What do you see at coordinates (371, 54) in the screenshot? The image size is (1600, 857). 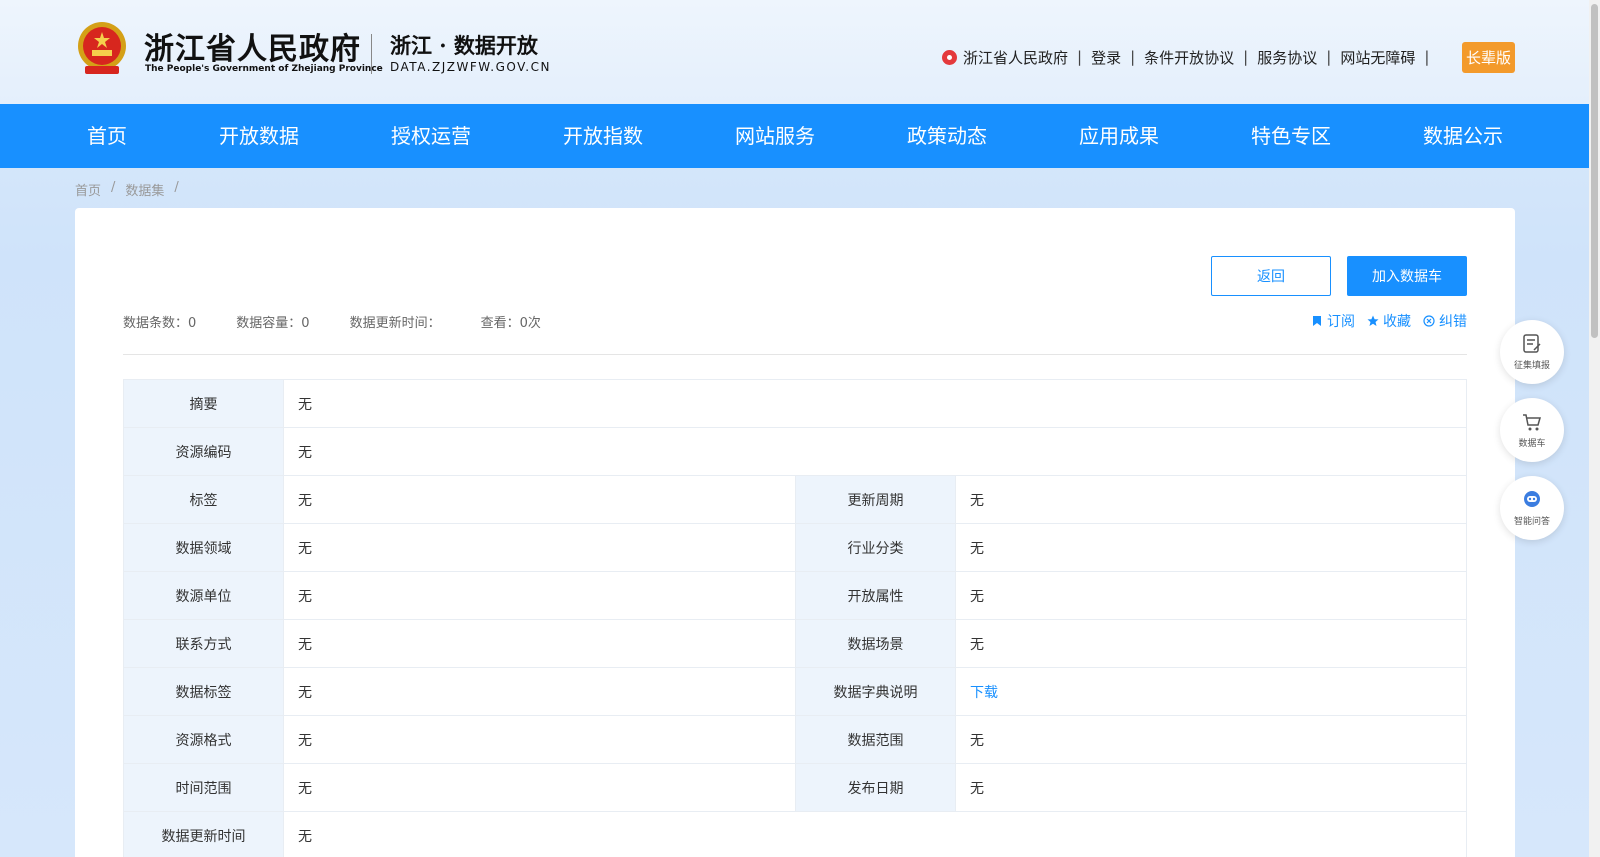 I see `logo-divider` at bounding box center [371, 54].